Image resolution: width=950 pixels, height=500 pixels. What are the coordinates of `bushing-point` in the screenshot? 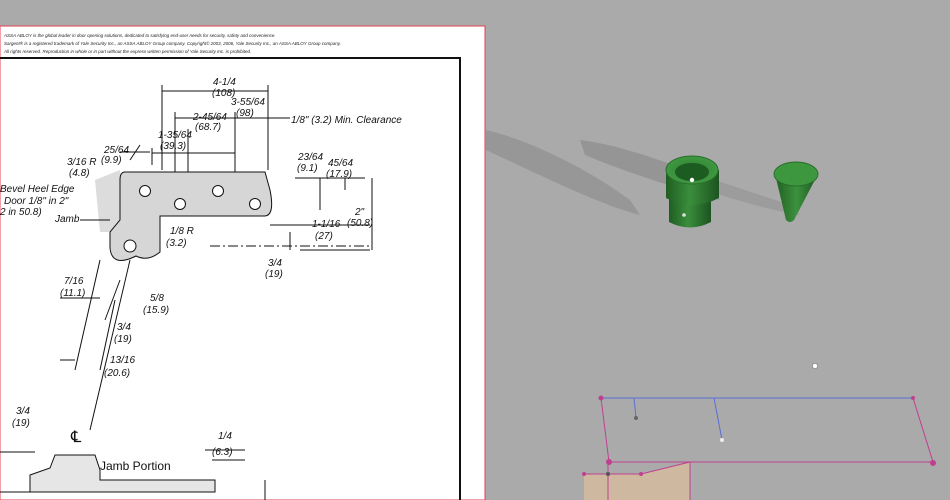 It's located at (692, 180).